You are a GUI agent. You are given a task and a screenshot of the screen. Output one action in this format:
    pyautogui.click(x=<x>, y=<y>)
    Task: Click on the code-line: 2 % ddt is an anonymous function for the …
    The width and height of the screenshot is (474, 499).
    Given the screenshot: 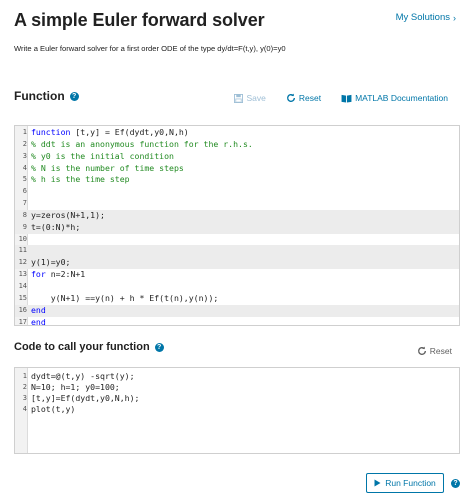 What is the action you would take?
    pyautogui.click(x=237, y=145)
    